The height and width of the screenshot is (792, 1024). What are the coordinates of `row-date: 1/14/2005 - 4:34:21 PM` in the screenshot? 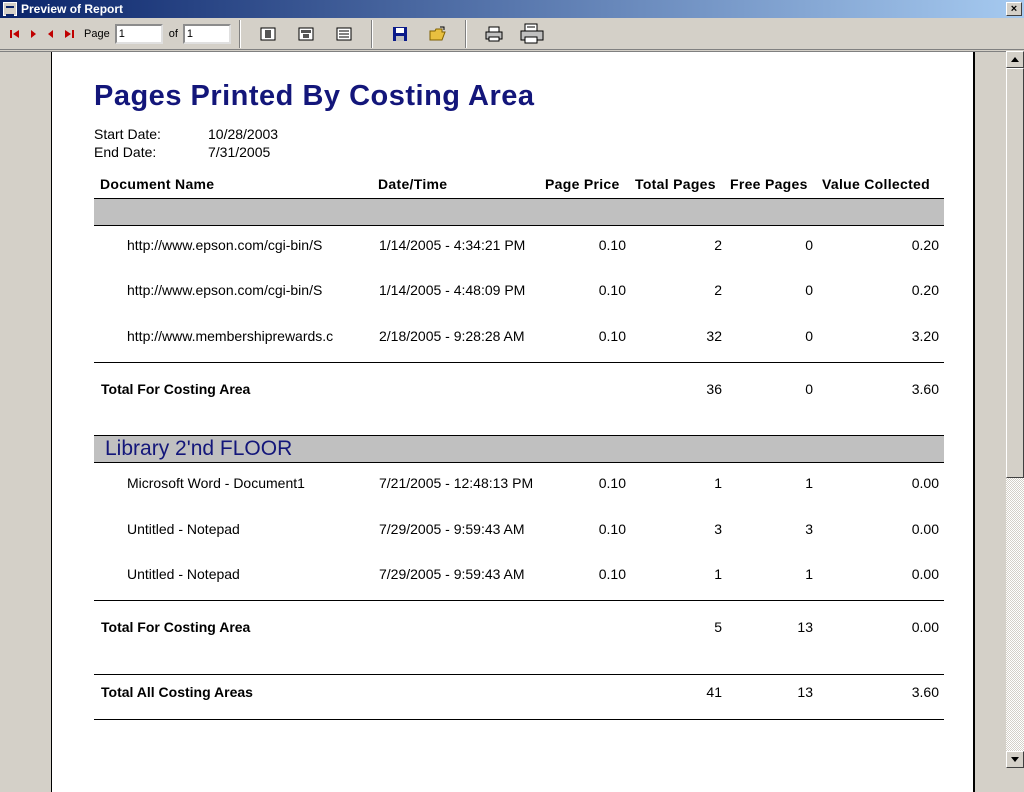 It's located at (452, 245).